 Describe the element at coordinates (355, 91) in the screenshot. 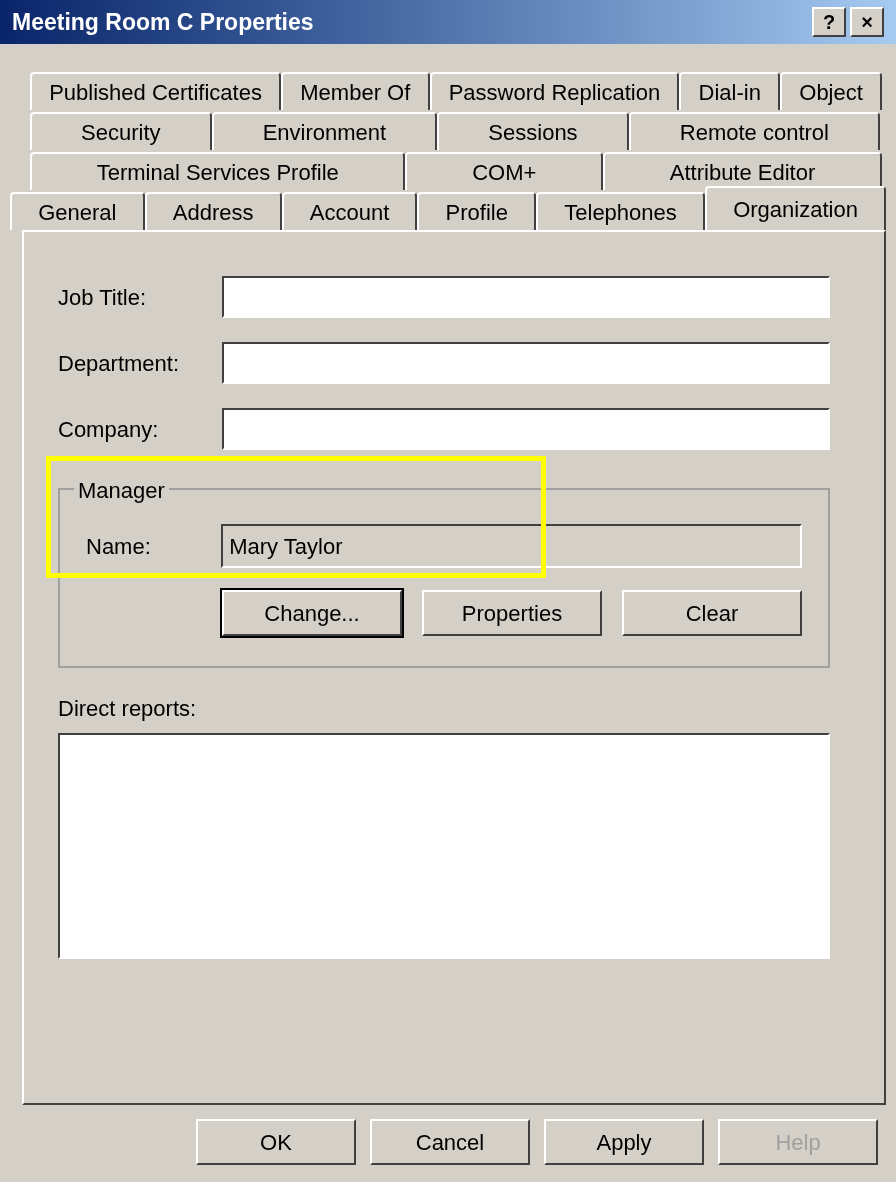

I see `tab: Member Of` at that location.